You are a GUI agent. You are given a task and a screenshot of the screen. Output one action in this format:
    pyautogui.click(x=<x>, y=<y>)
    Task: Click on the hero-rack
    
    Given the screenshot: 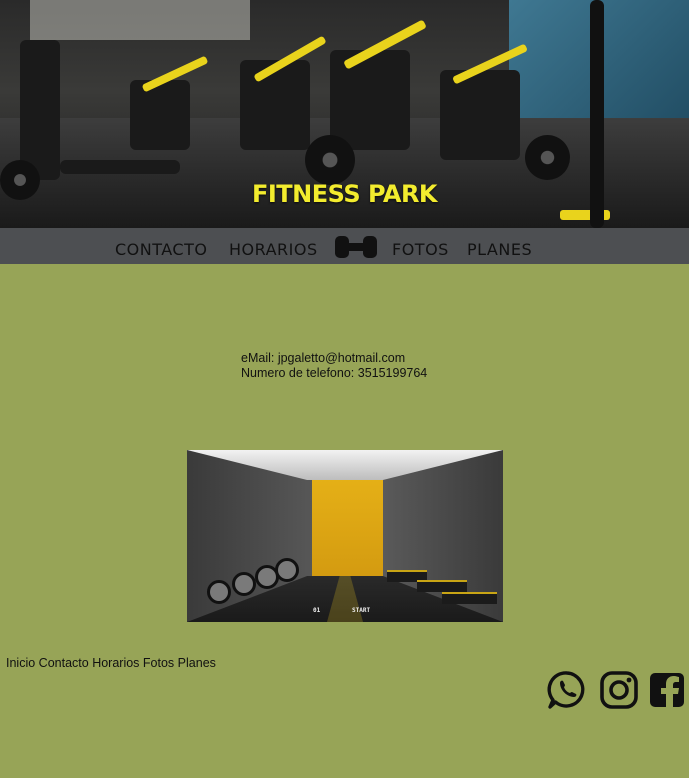 What is the action you would take?
    pyautogui.click(x=40, y=110)
    